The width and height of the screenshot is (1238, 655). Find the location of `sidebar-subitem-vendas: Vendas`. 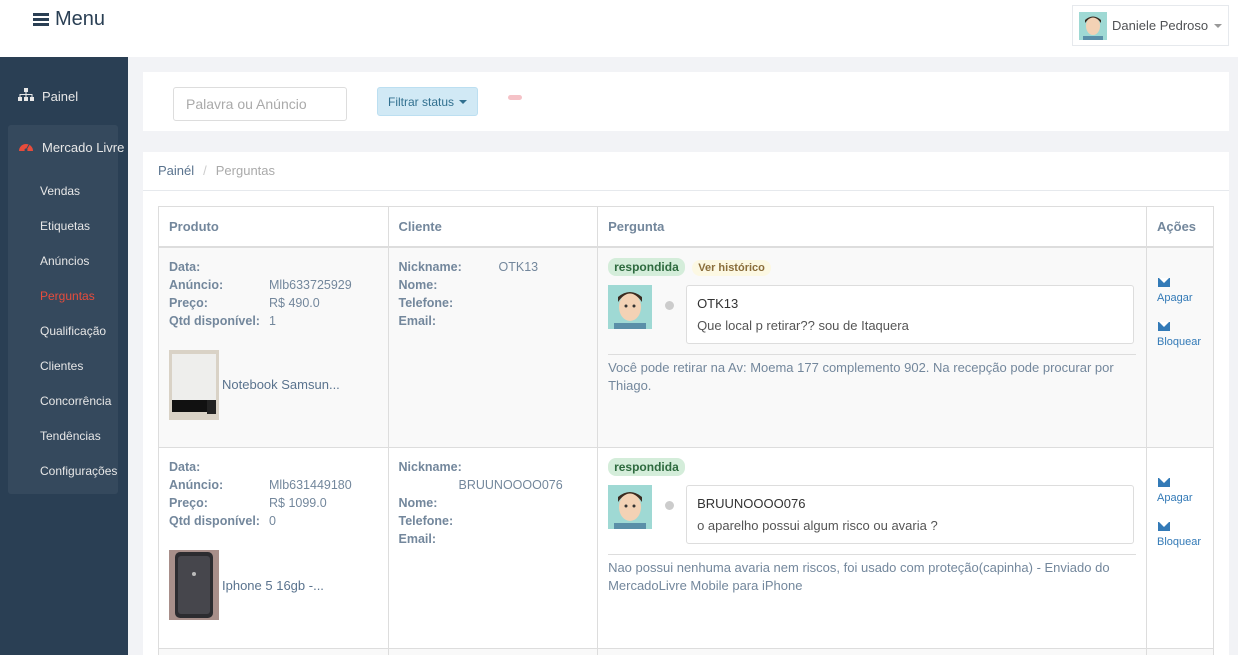

sidebar-subitem-vendas: Vendas is located at coordinates (60, 191).